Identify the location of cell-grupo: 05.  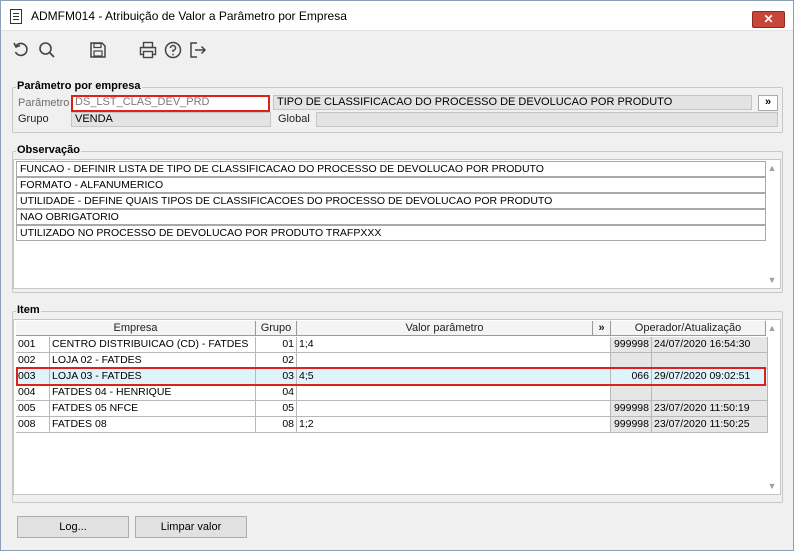
(276, 409).